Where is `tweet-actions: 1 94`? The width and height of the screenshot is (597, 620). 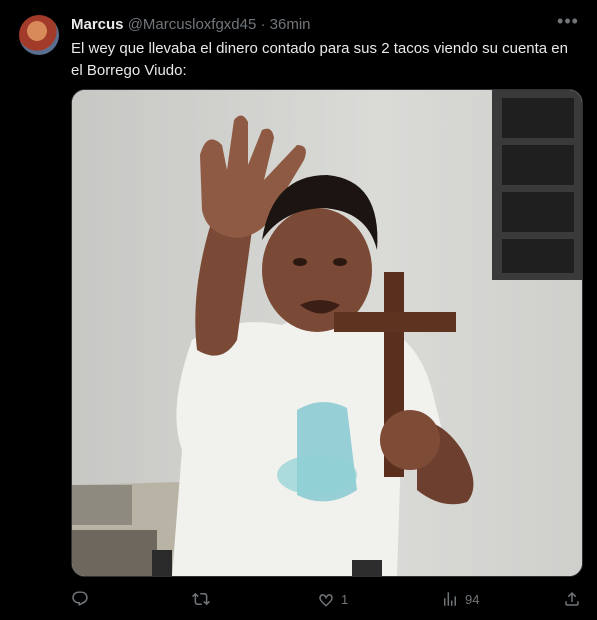 tweet-actions: 1 94 is located at coordinates (327, 599).